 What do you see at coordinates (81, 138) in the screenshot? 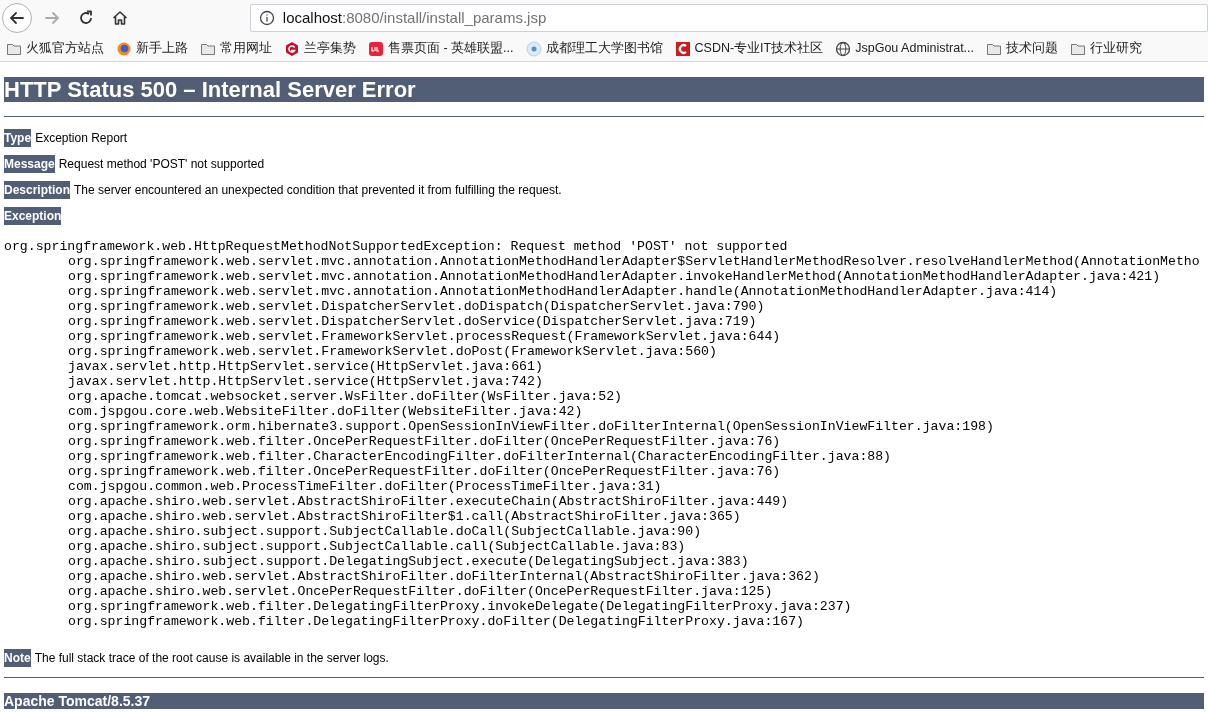
I see `field-value: Exception Report` at bounding box center [81, 138].